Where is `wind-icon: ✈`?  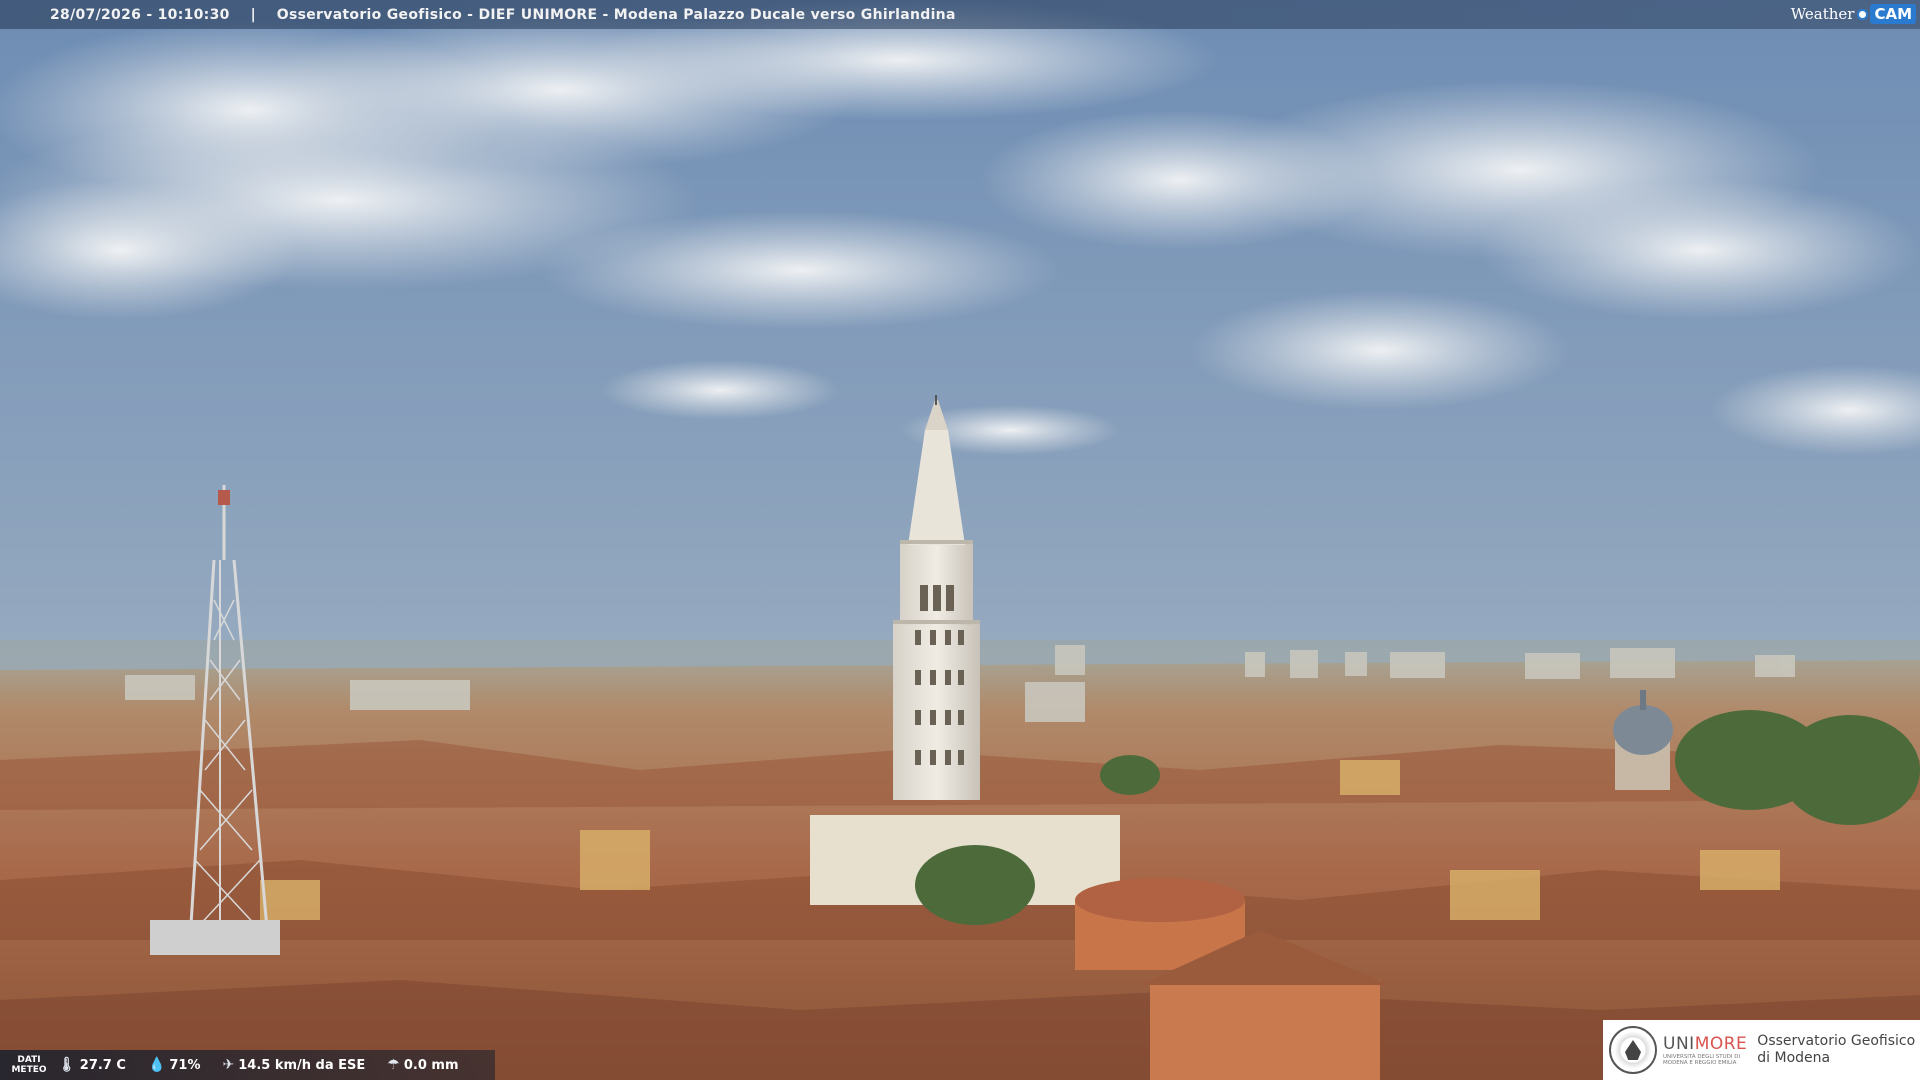
wind-icon: ✈ is located at coordinates (228, 1065).